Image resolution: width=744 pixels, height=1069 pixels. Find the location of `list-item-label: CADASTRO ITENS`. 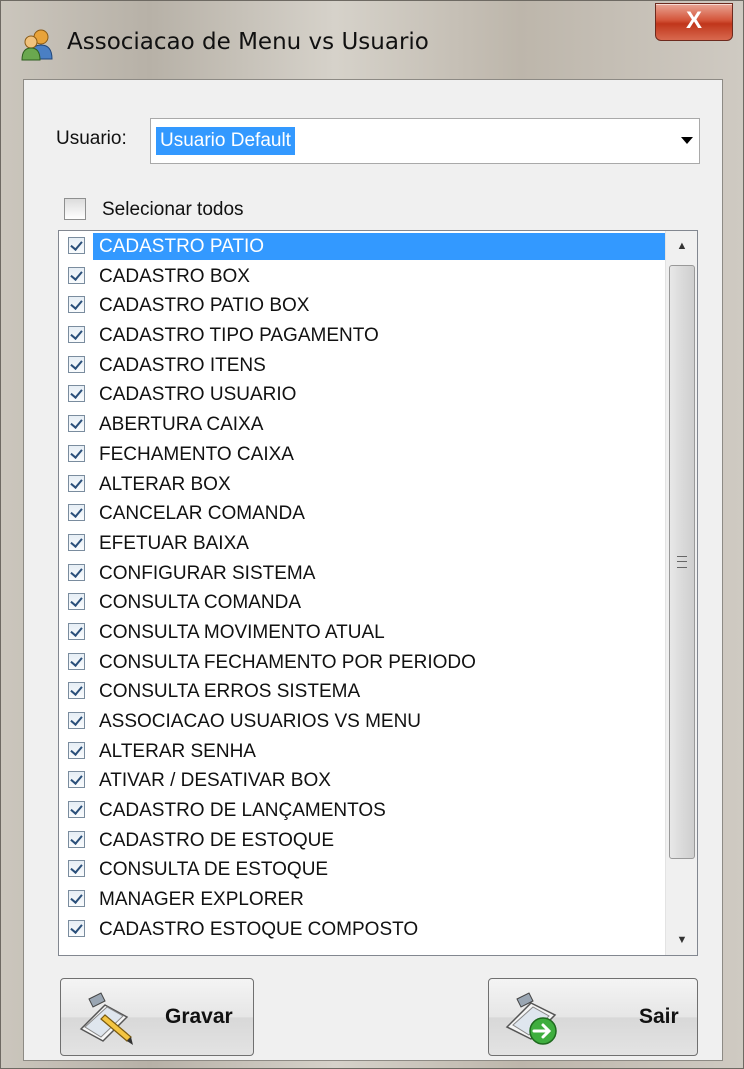

list-item-label: CADASTRO ITENS is located at coordinates (182, 365).